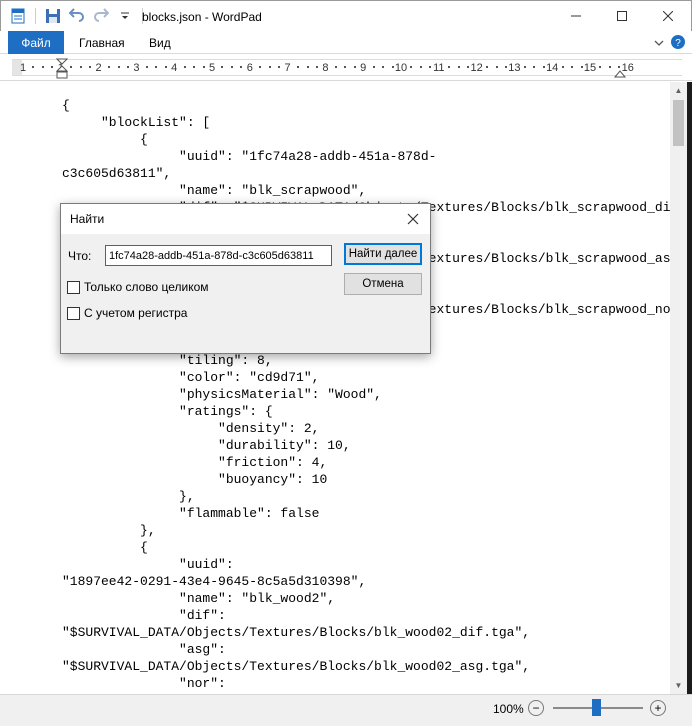  I want to click on whole-word-checkbox: Только слово целиком, so click(138, 287).